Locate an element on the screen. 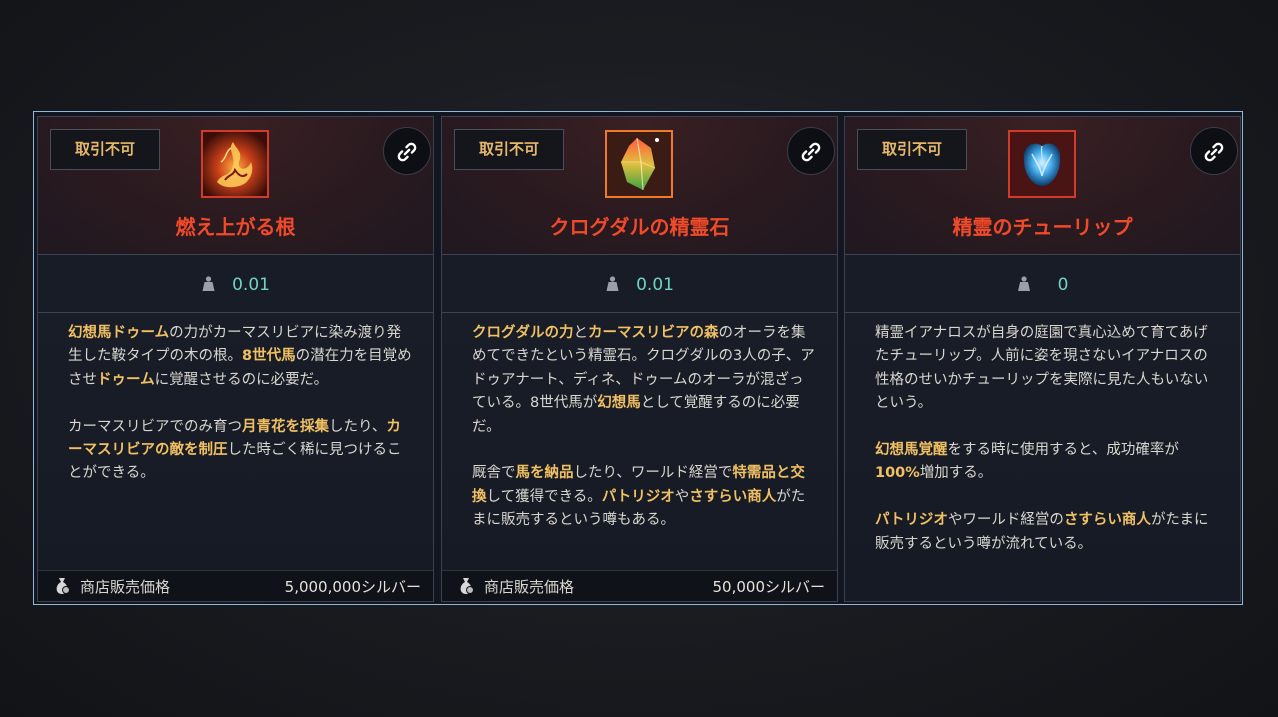  description-text: したり、 is located at coordinates (358, 426).